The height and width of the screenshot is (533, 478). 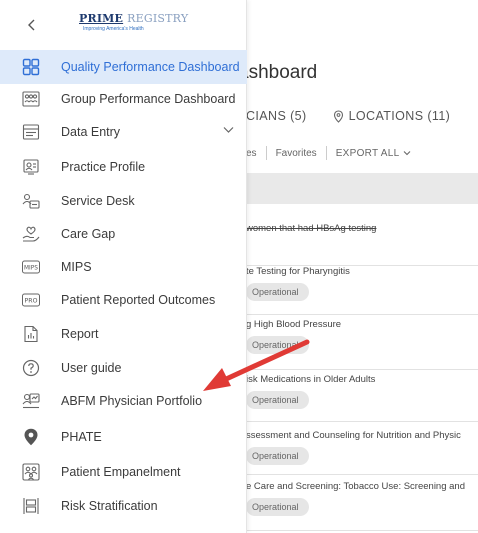 I want to click on care-gap-icon, so click(x=31, y=234).